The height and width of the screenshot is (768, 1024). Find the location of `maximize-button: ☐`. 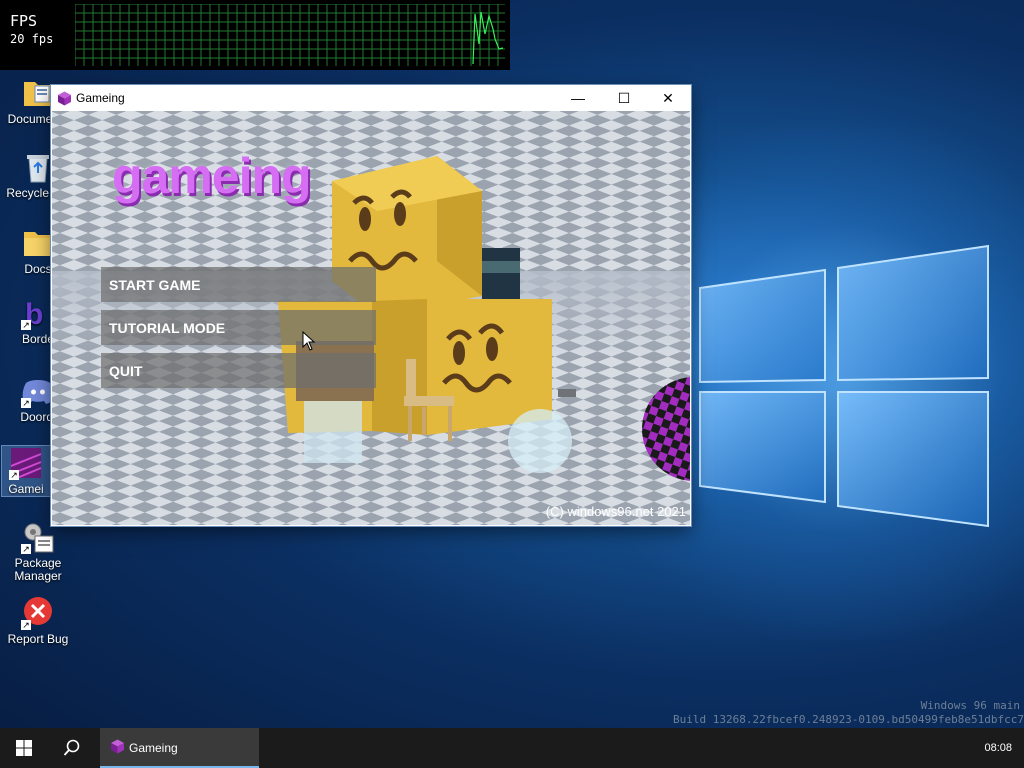

maximize-button: ☐ is located at coordinates (624, 98).